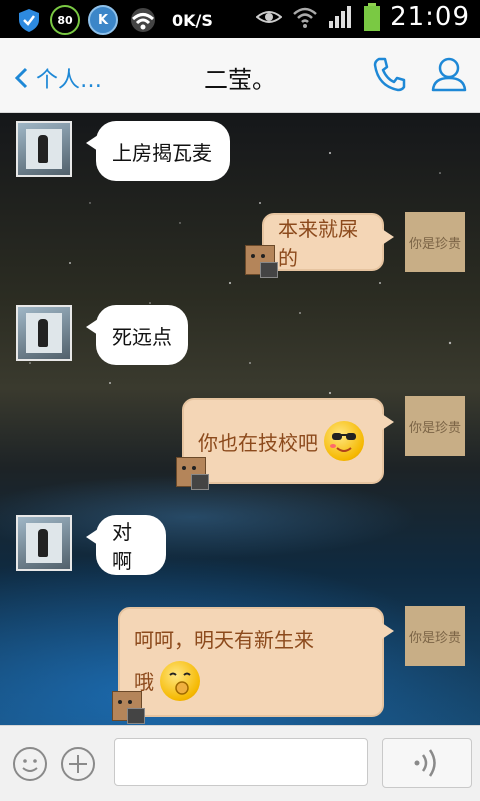 This screenshot has width=480, height=801. Describe the element at coordinates (142, 336) in the screenshot. I see `message-text: 死远点` at that location.